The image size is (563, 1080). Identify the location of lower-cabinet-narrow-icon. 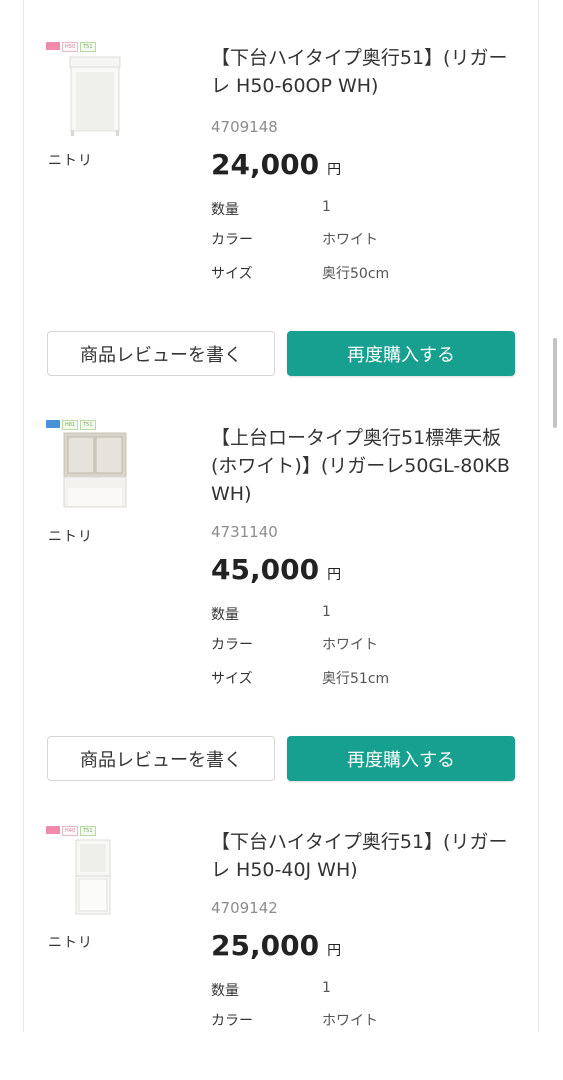
(93, 877).